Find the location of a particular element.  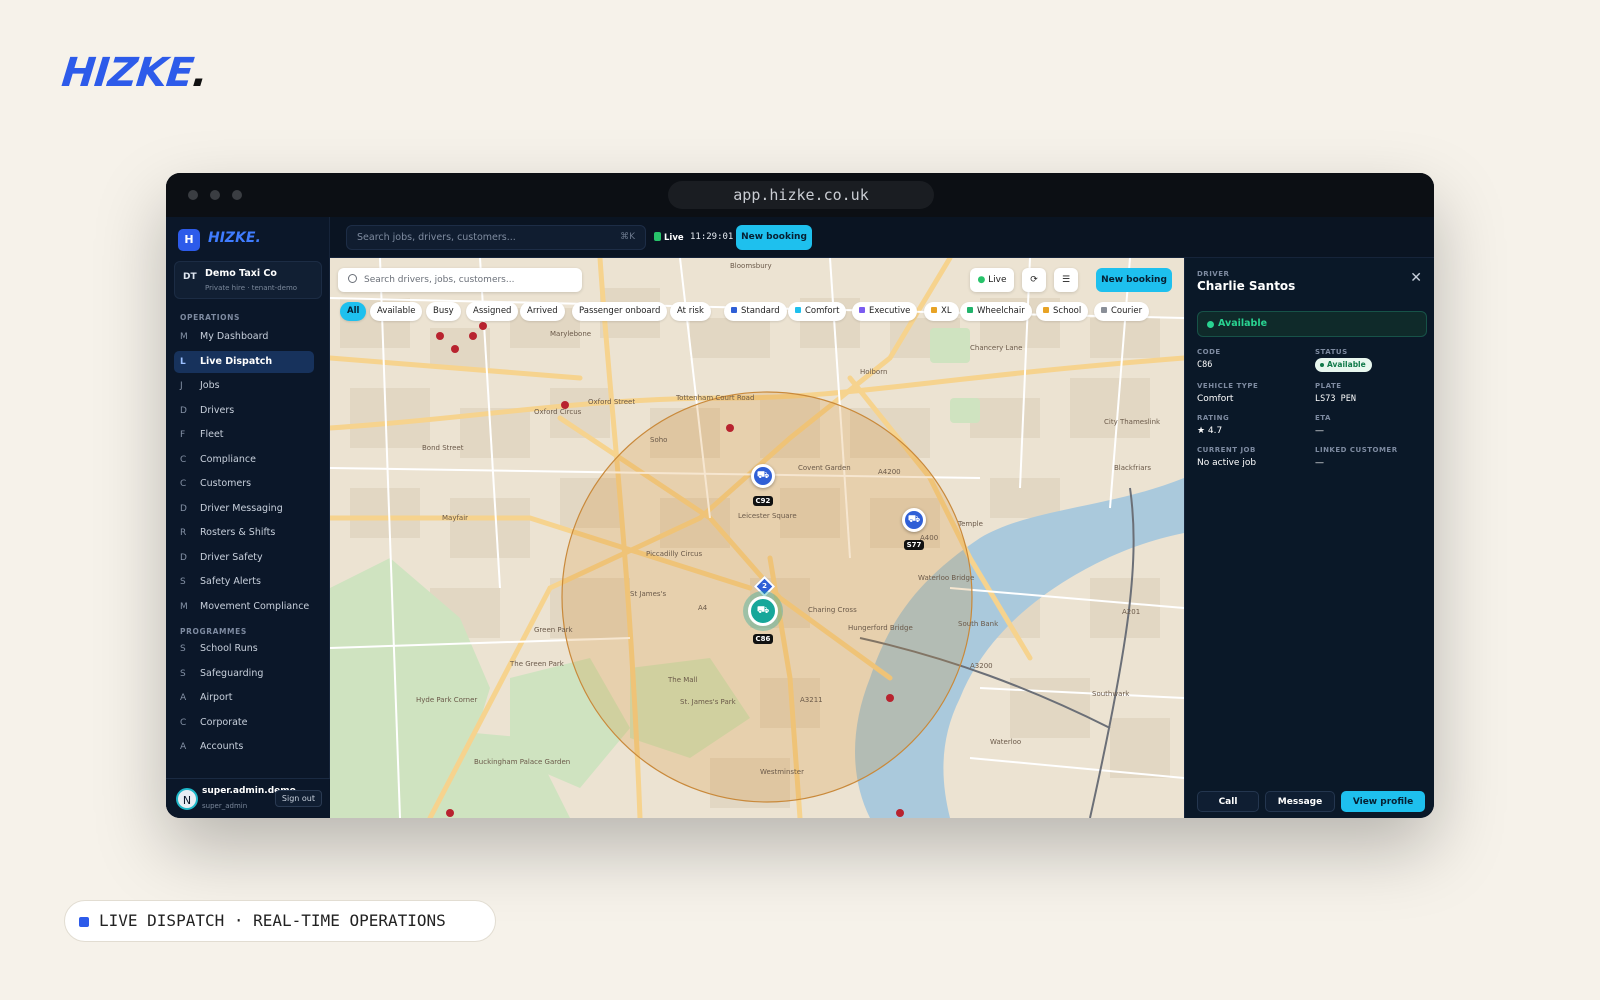

sidebar-item-customers: C Customers is located at coordinates (244, 484).